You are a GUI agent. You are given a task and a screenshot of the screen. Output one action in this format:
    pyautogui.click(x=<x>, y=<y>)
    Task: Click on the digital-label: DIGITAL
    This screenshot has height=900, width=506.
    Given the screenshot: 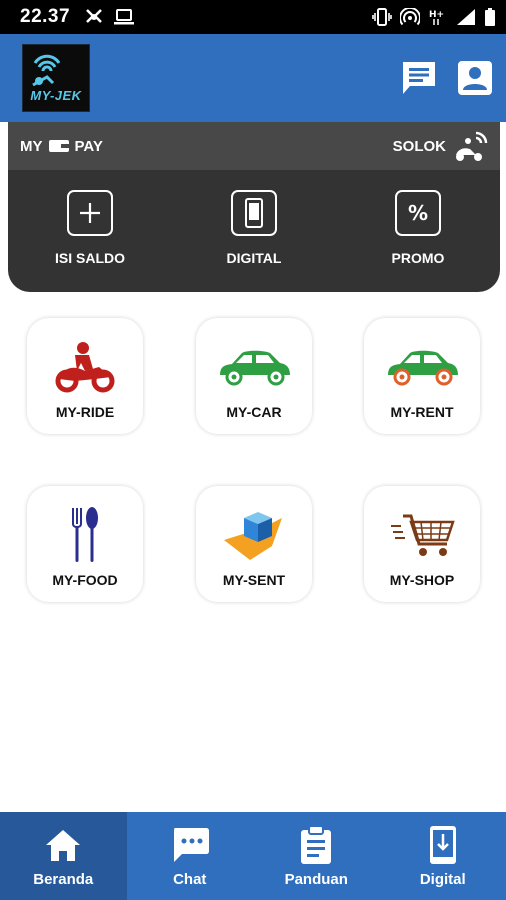 What is the action you would take?
    pyautogui.click(x=254, y=258)
    